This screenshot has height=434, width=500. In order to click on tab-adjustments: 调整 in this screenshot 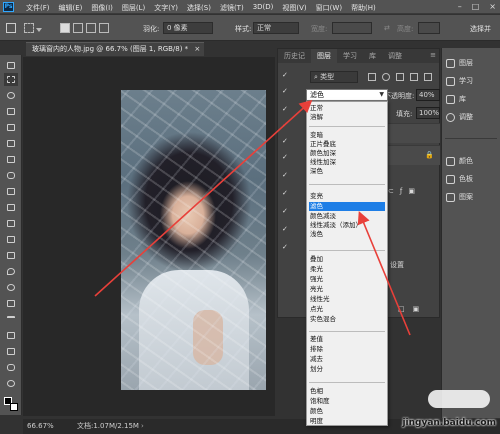, I will do `click(395, 56)`.